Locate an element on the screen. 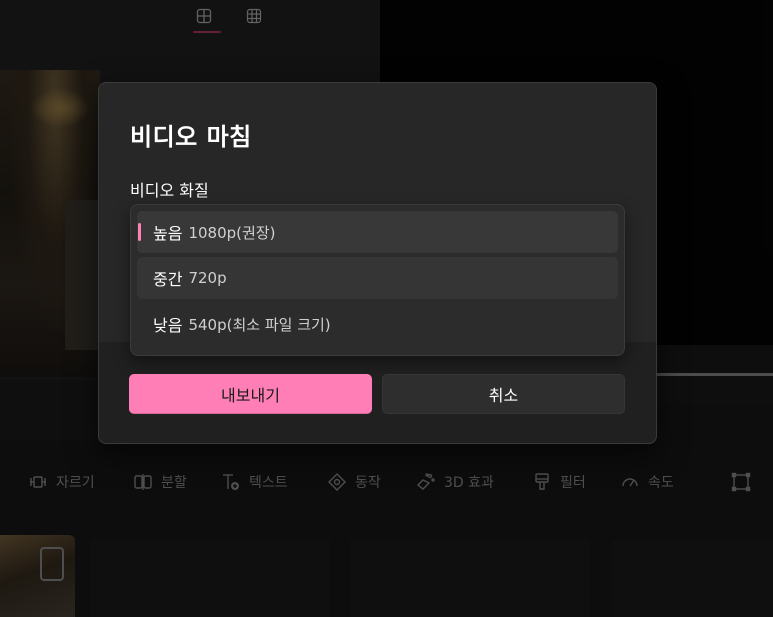 The height and width of the screenshot is (617, 773). option-name: 낮음 is located at coordinates (168, 325).